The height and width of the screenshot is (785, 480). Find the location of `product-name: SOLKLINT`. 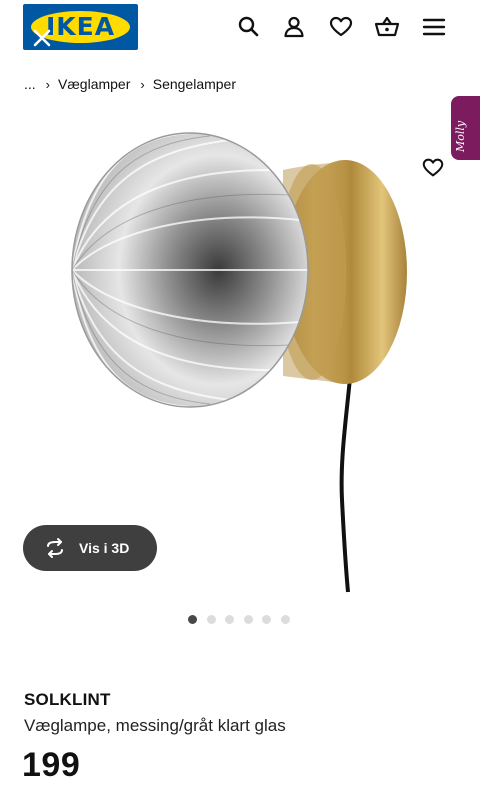

product-name: SOLKLINT is located at coordinates (67, 699).